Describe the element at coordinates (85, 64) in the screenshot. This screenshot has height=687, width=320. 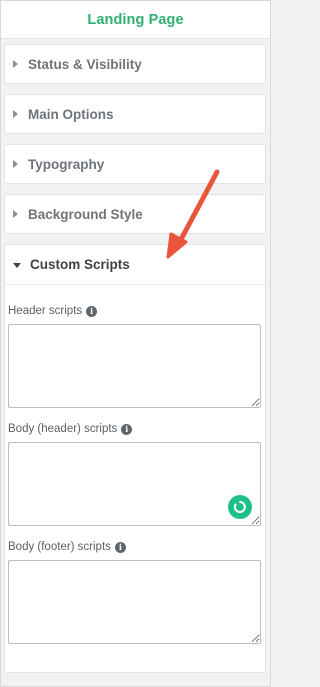
I see `section-label: Status & Visibility` at that location.